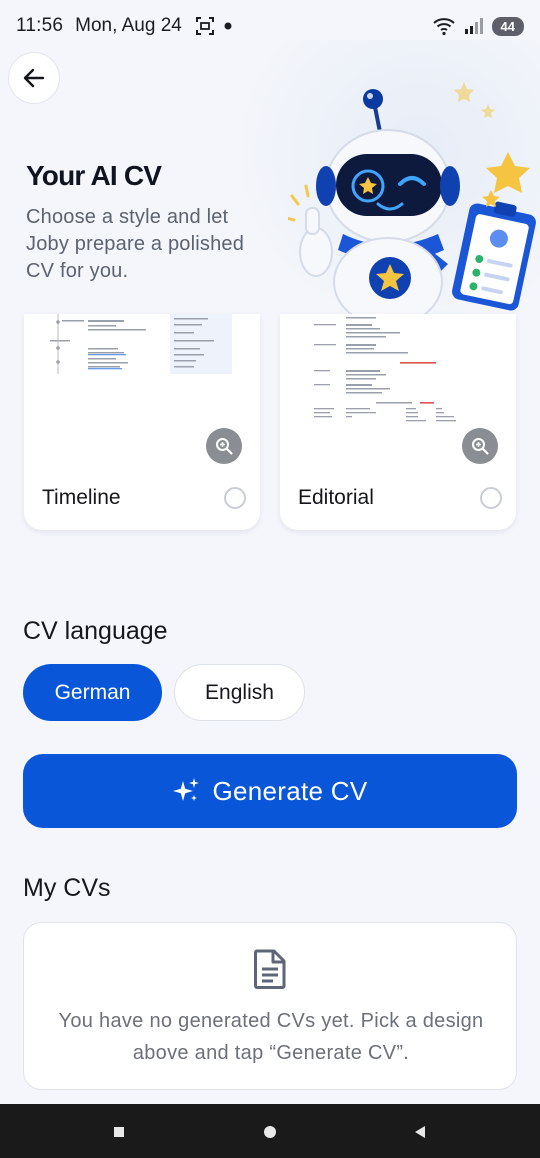  What do you see at coordinates (81, 497) in the screenshot?
I see `template-label: Timeline` at bounding box center [81, 497].